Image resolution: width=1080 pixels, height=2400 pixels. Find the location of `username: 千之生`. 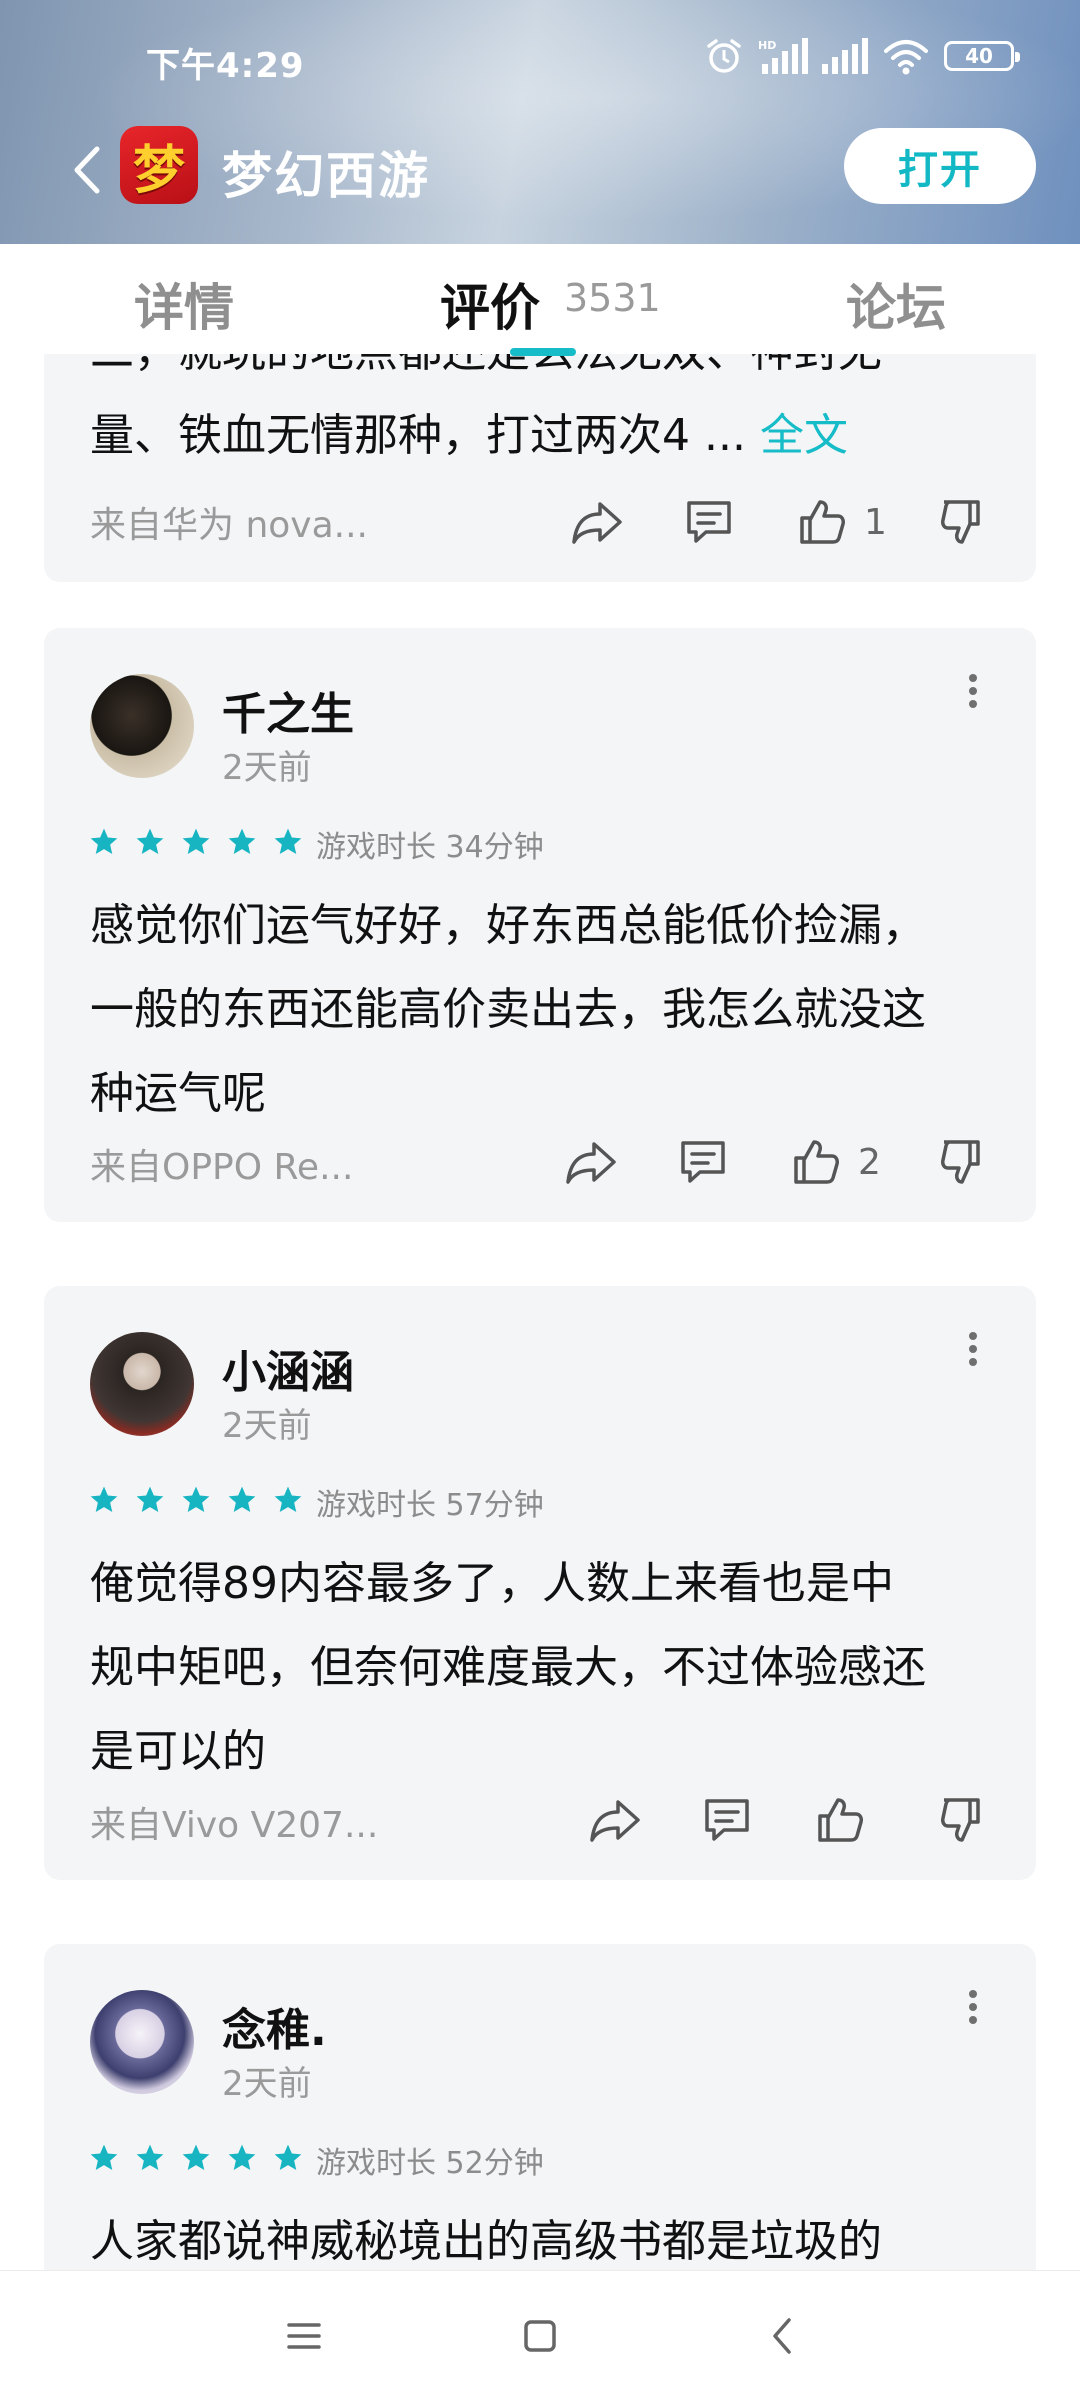

username: 千之生 is located at coordinates (288, 710).